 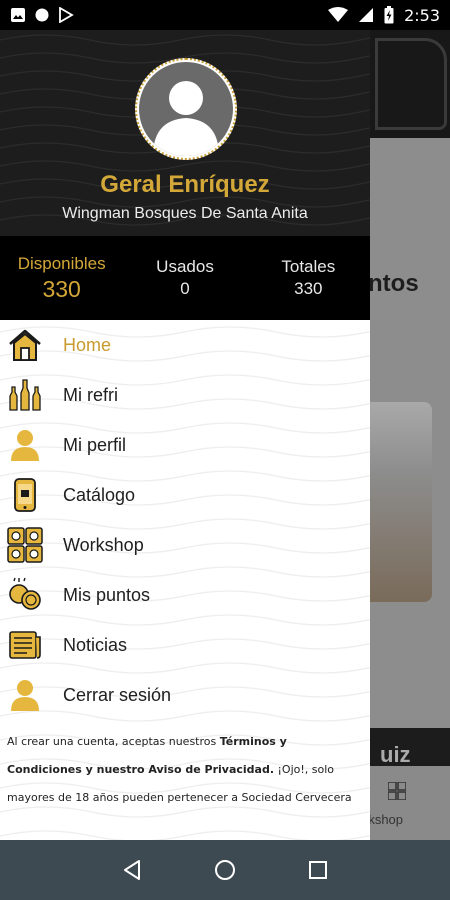 I want to click on status-bar: 2:53, so click(x=225, y=15).